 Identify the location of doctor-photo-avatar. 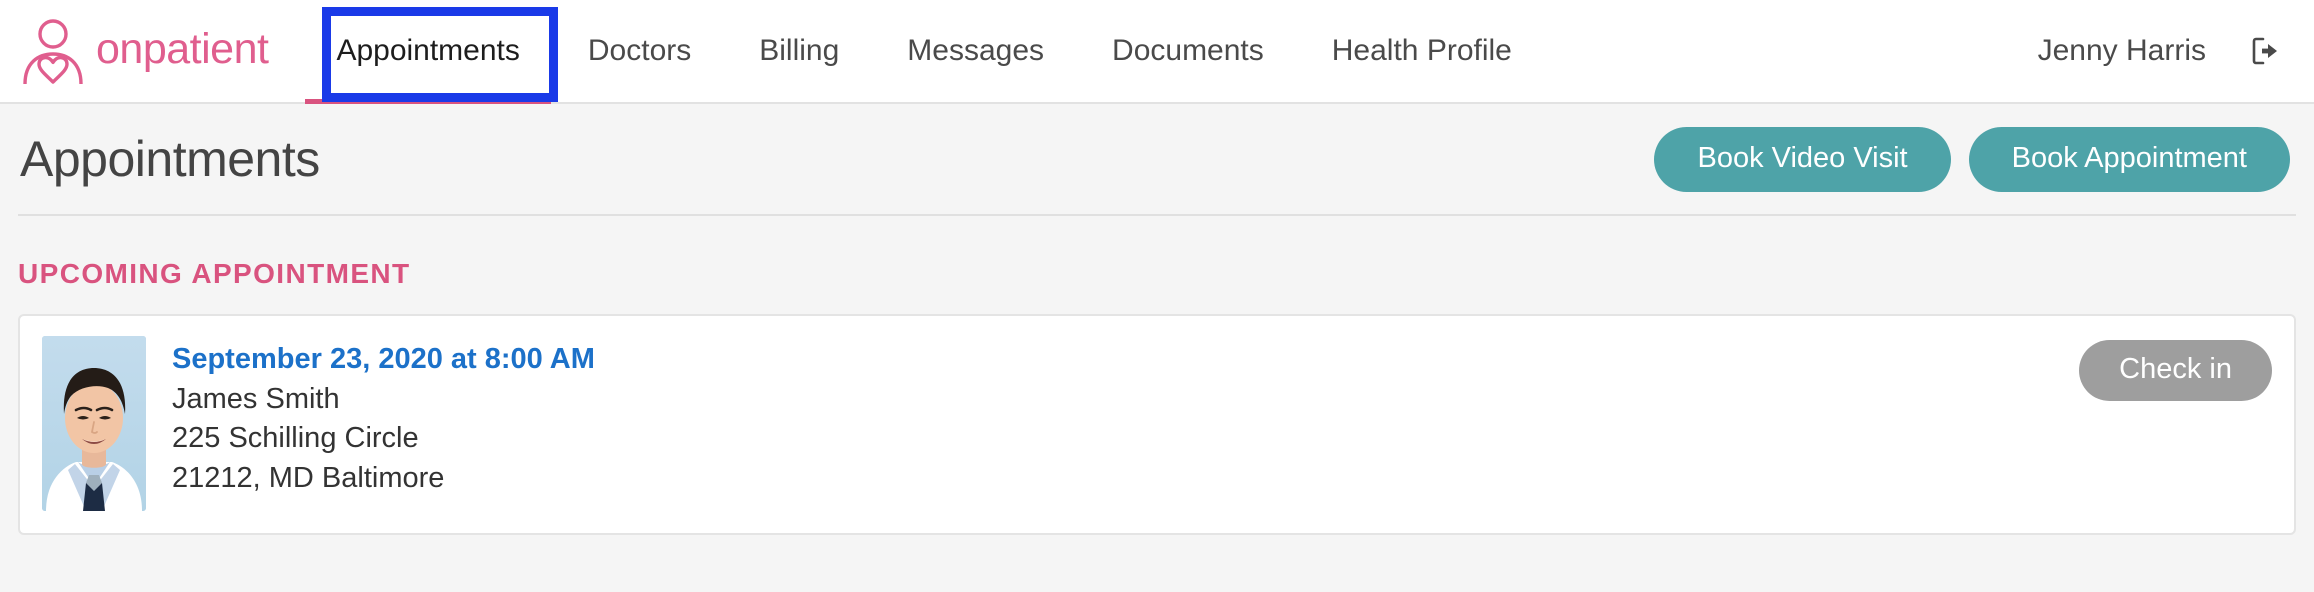
(94, 423).